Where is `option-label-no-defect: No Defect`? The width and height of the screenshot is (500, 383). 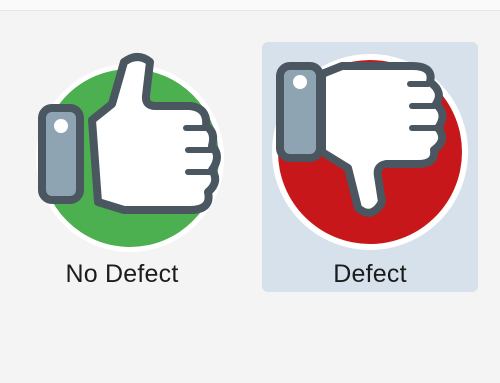
option-label-no-defect: No Defect is located at coordinates (122, 274).